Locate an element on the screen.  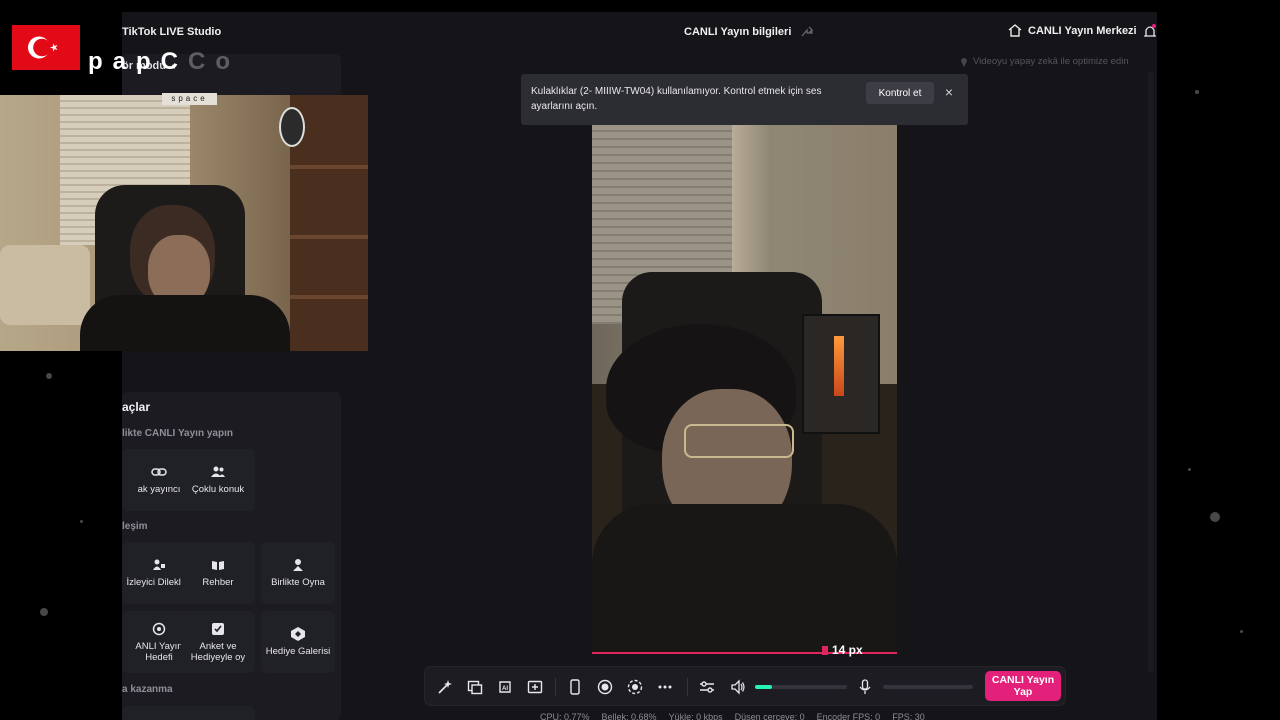
webcam-body is located at coordinates (185, 323).